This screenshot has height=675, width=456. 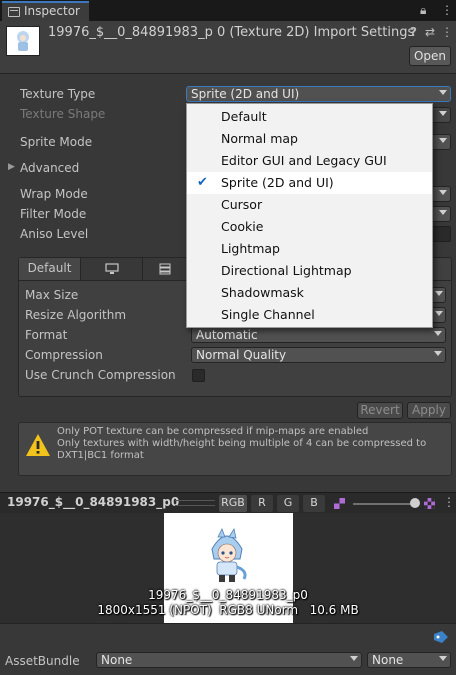 I want to click on texture-type-label: Texture Type, so click(x=58, y=94).